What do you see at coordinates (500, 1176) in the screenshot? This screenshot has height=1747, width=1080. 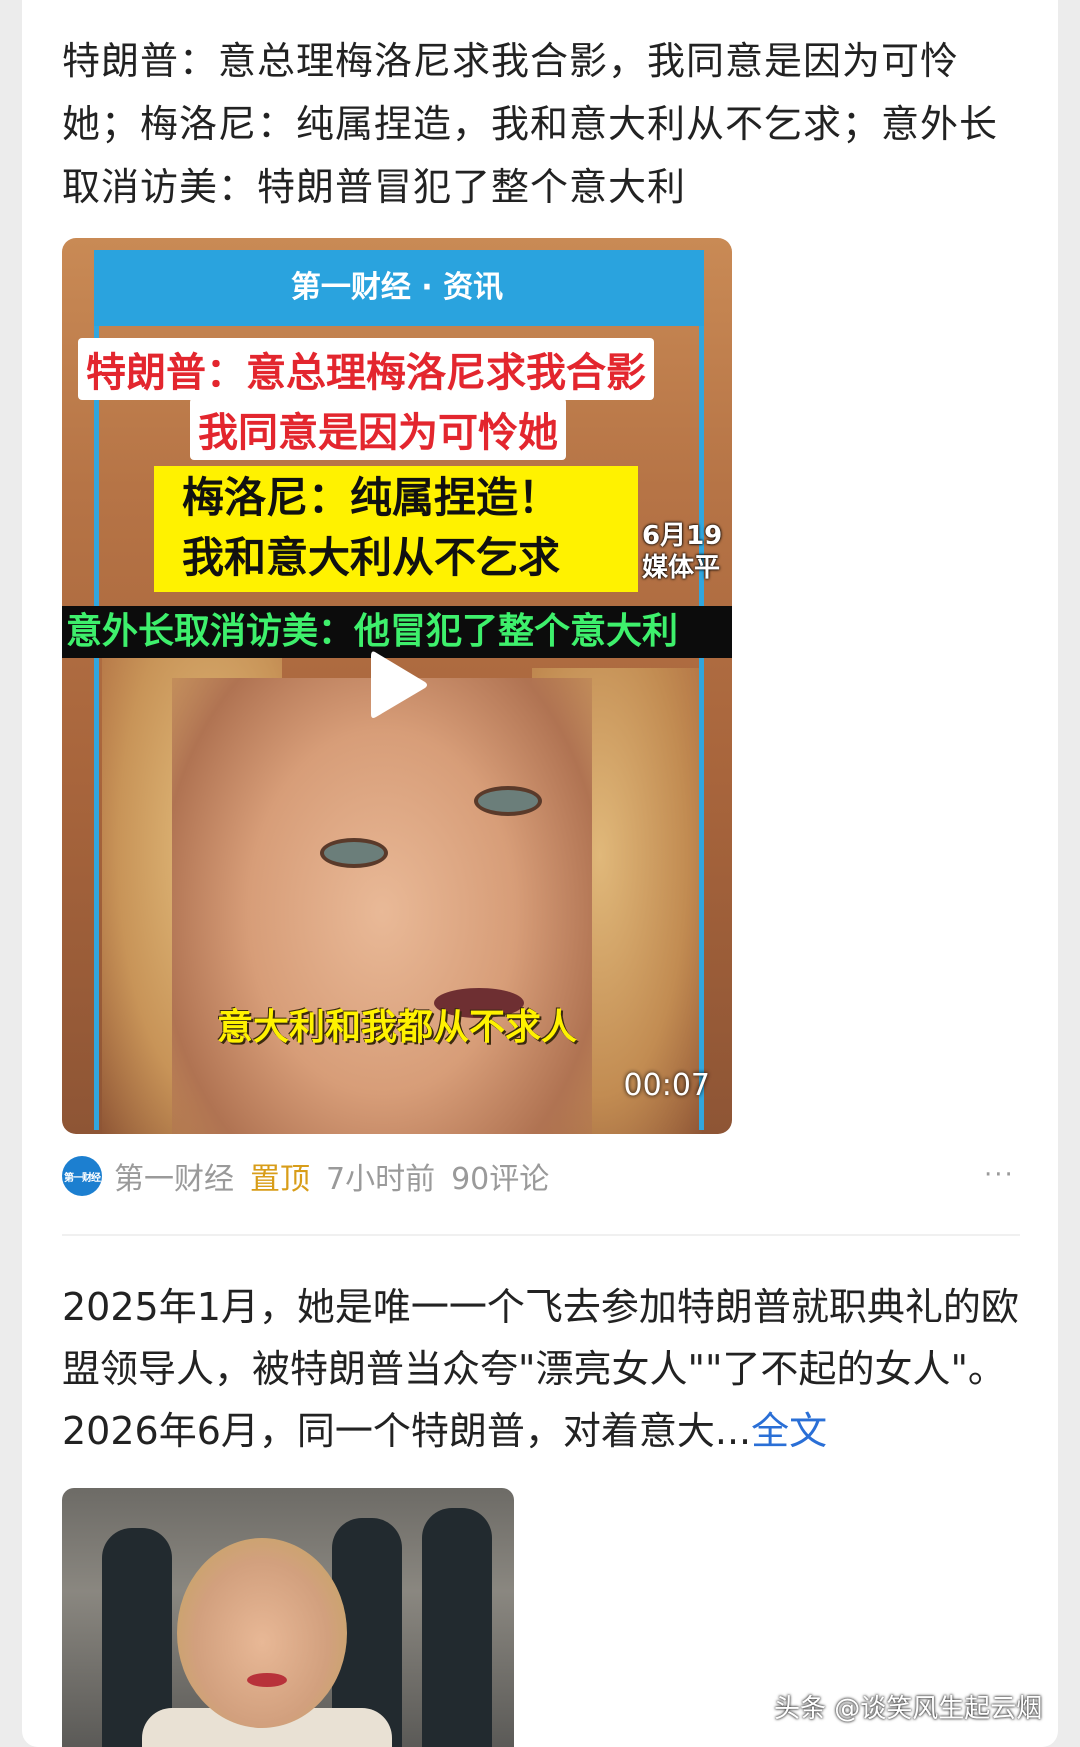 I see `comment-count: 90评论` at bounding box center [500, 1176].